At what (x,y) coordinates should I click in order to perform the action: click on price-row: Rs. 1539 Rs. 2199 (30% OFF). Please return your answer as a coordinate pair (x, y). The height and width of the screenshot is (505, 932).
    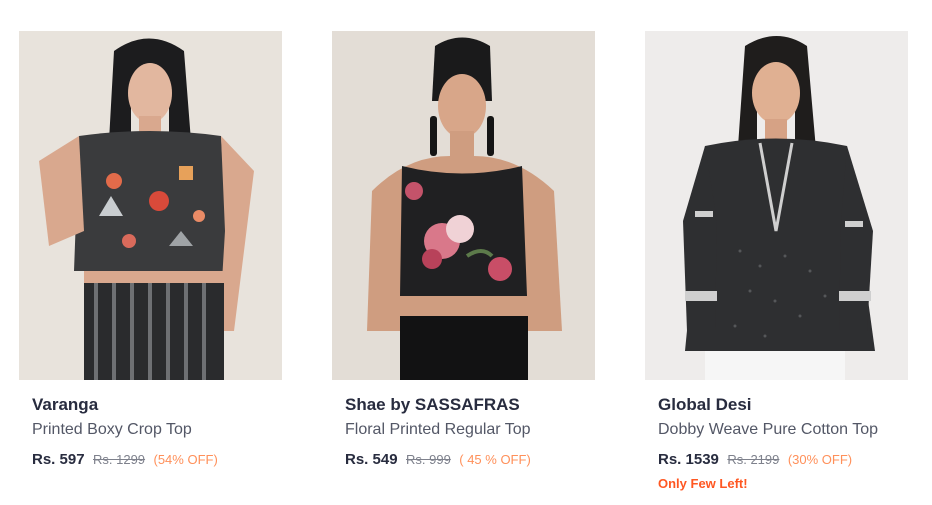
    Looking at the image, I should click on (783, 460).